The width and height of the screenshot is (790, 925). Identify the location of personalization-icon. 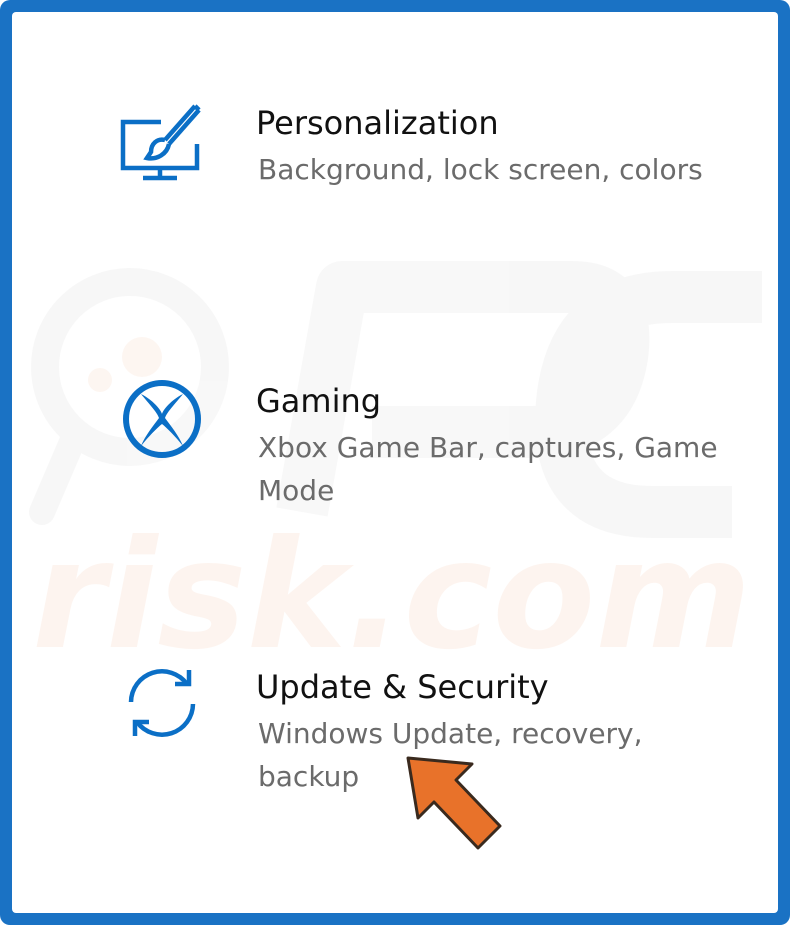
(162, 143).